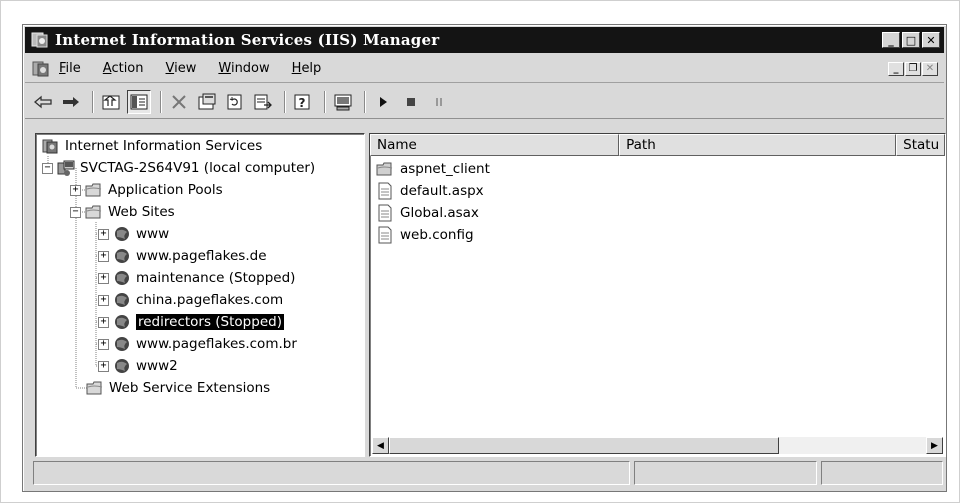 This screenshot has width=960, height=503. Describe the element at coordinates (433, 169) in the screenshot. I see `list-item: aspnet_client` at that location.